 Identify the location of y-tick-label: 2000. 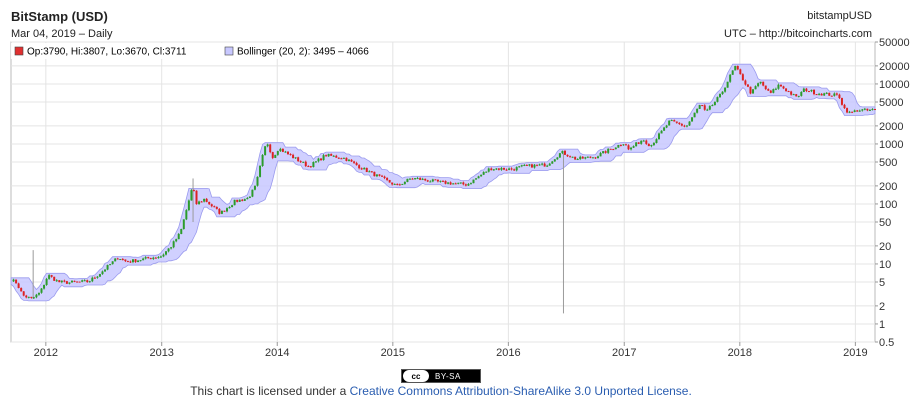
(891, 127).